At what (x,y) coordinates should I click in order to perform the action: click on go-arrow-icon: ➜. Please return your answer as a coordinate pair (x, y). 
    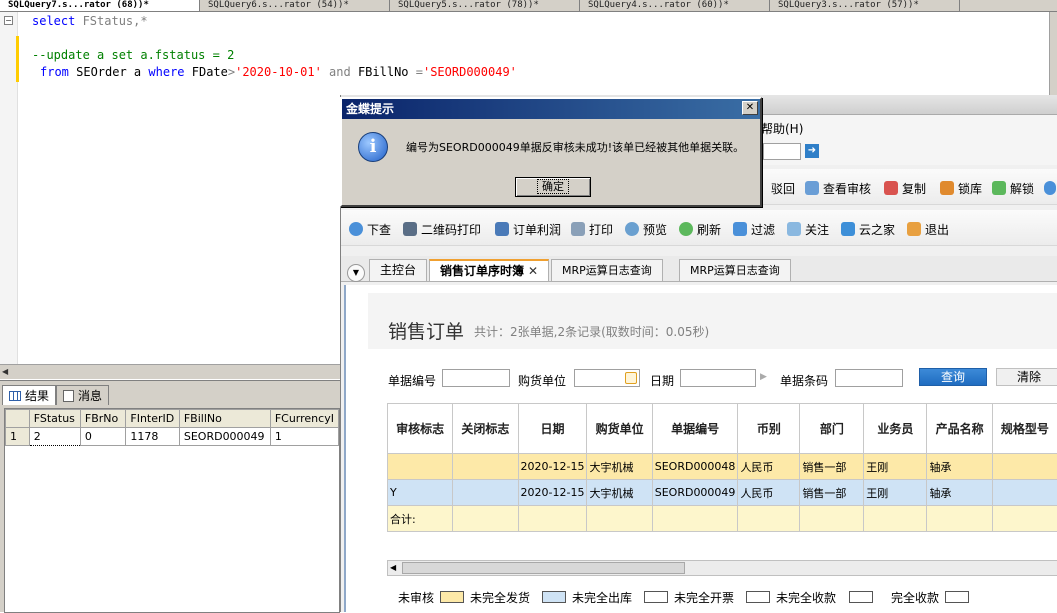
    Looking at the image, I should click on (812, 151).